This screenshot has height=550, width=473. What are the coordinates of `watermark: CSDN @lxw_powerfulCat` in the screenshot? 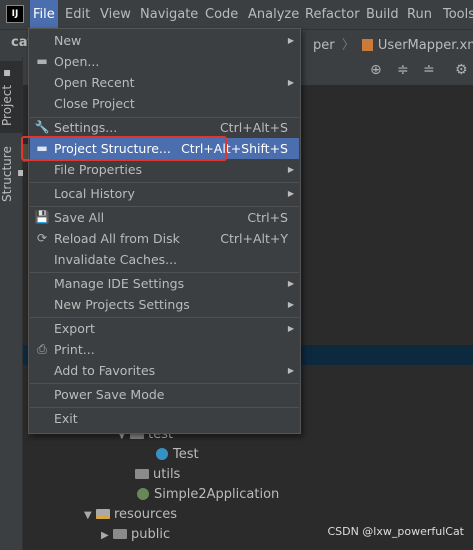 It's located at (395, 531).